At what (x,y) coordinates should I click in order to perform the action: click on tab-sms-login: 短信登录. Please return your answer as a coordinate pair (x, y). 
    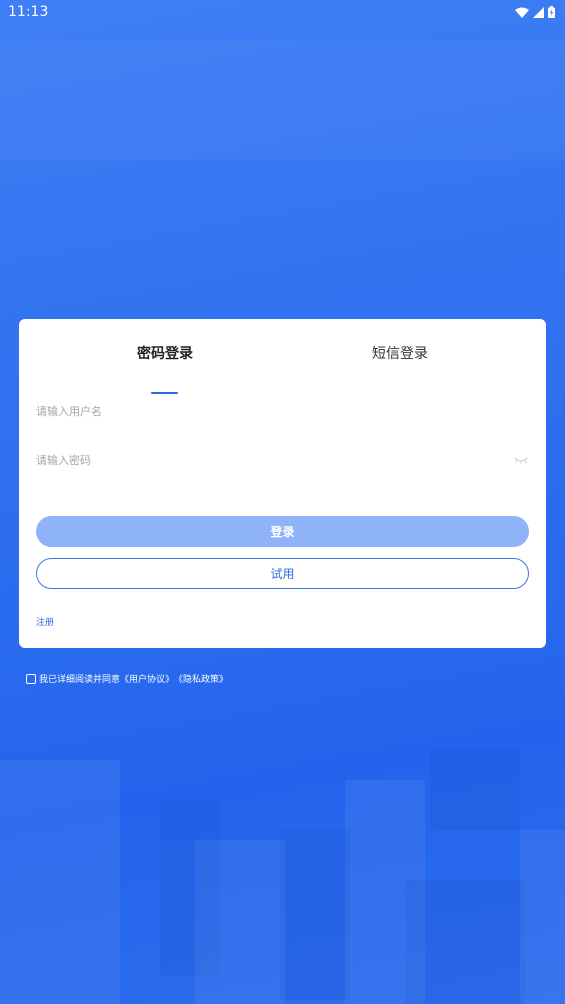
    Looking at the image, I should click on (400, 353).